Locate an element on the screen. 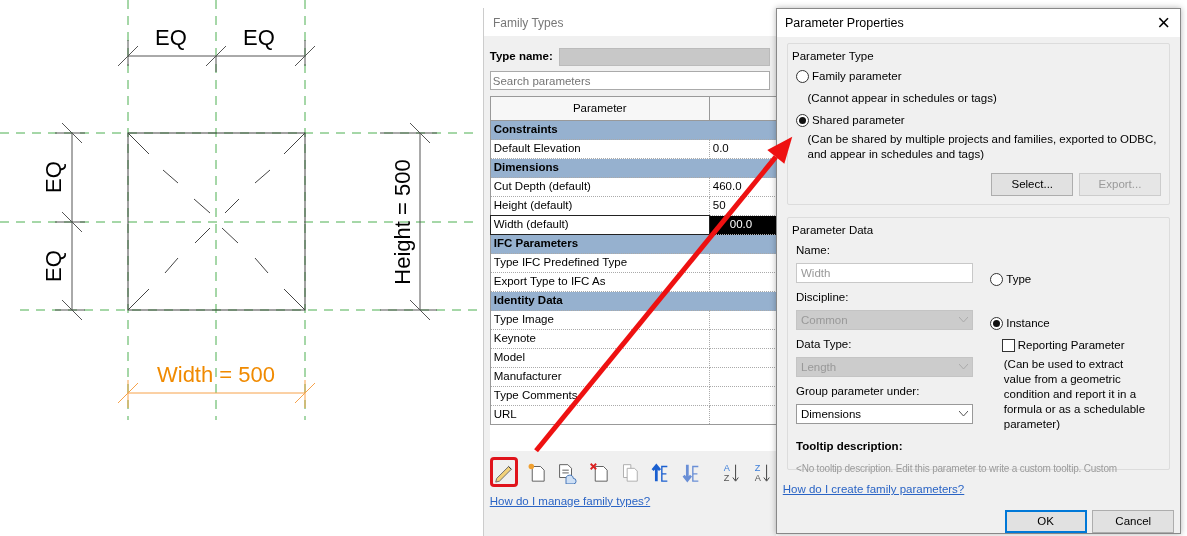 The height and width of the screenshot is (536, 1187). column-header: Parameter is located at coordinates (600, 108).